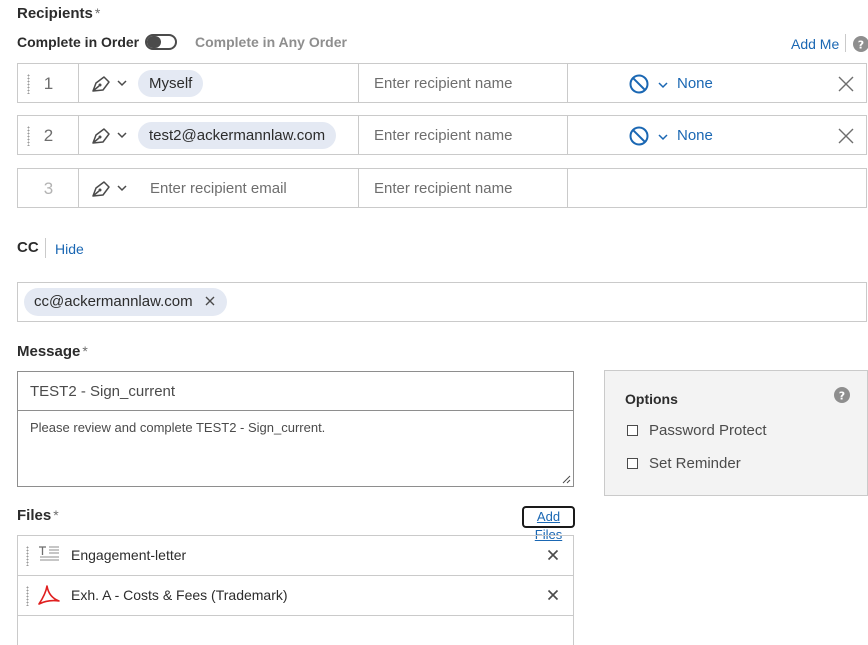 Image resolution: width=868 pixels, height=645 pixels. What do you see at coordinates (49, 553) in the screenshot?
I see `document-text-icon` at bounding box center [49, 553].